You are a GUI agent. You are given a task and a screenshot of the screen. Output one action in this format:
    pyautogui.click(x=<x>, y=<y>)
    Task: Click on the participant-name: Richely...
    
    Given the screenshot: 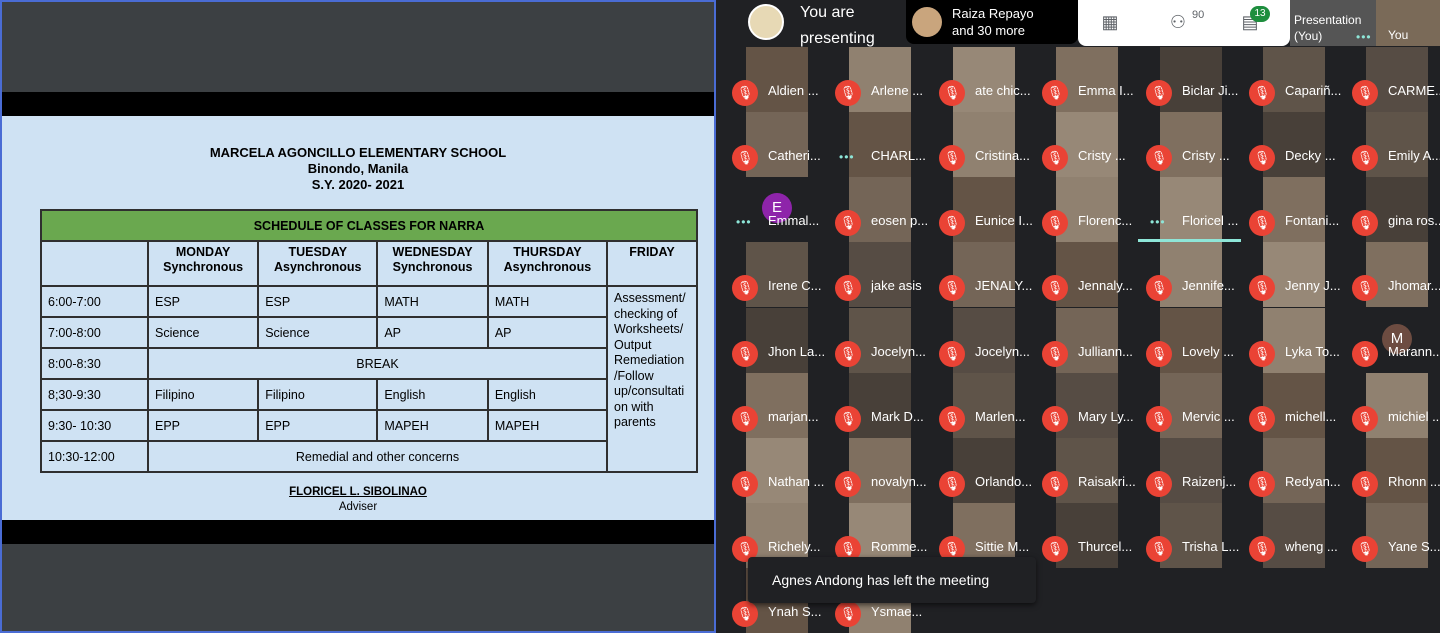 What is the action you would take?
    pyautogui.click(x=794, y=546)
    